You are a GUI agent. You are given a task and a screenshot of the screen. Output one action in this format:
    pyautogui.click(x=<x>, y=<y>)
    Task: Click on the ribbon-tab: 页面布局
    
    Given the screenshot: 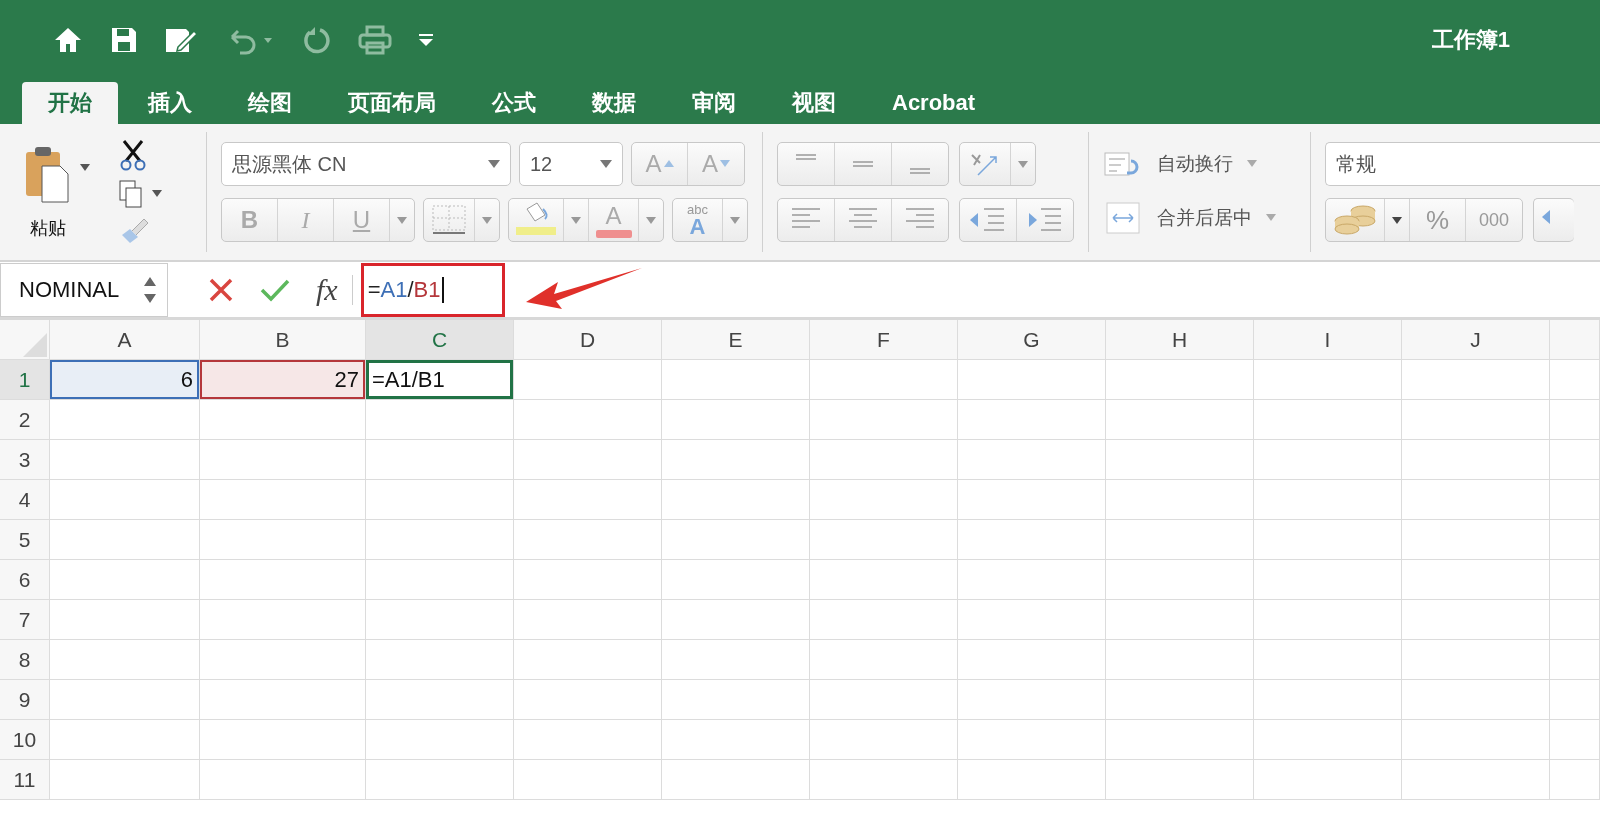 What is the action you would take?
    pyautogui.click(x=392, y=103)
    